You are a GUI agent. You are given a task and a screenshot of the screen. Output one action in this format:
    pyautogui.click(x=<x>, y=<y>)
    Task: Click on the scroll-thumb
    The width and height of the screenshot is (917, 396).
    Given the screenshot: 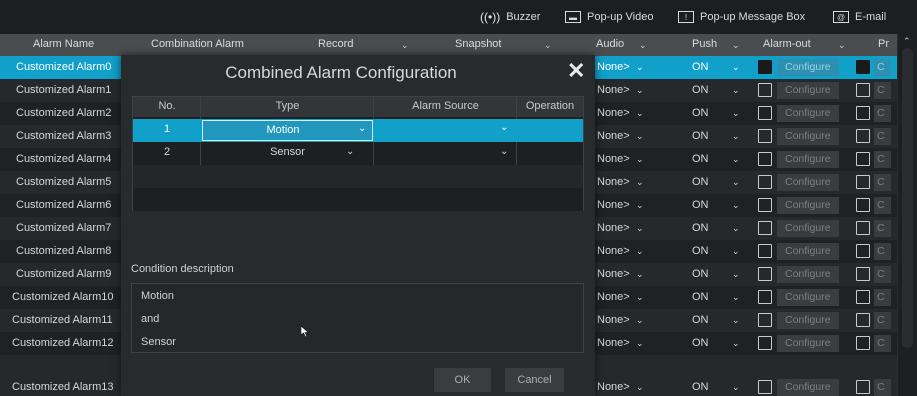 What is the action you would take?
    pyautogui.click(x=907, y=198)
    